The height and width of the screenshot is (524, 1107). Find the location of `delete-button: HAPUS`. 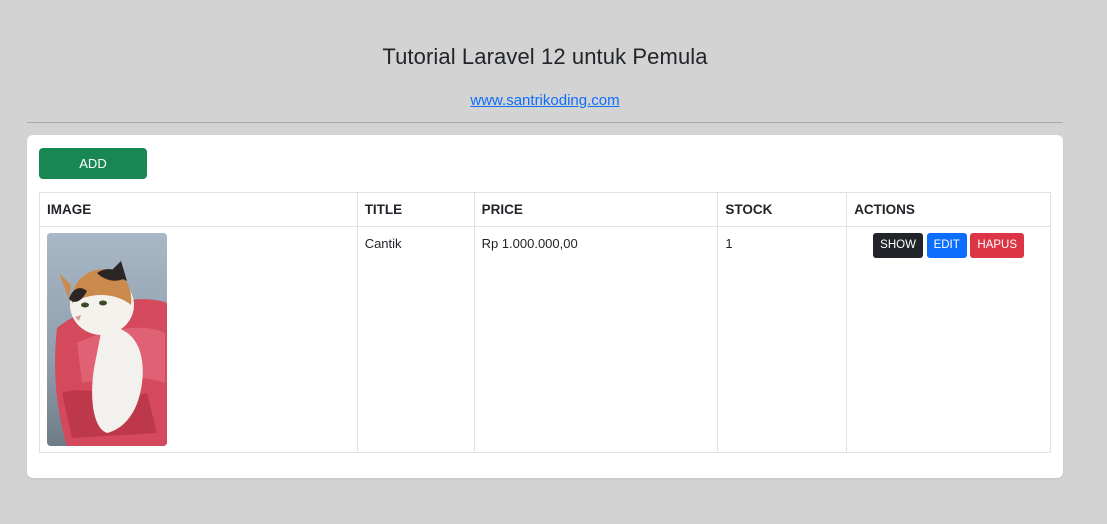

delete-button: HAPUS is located at coordinates (997, 245).